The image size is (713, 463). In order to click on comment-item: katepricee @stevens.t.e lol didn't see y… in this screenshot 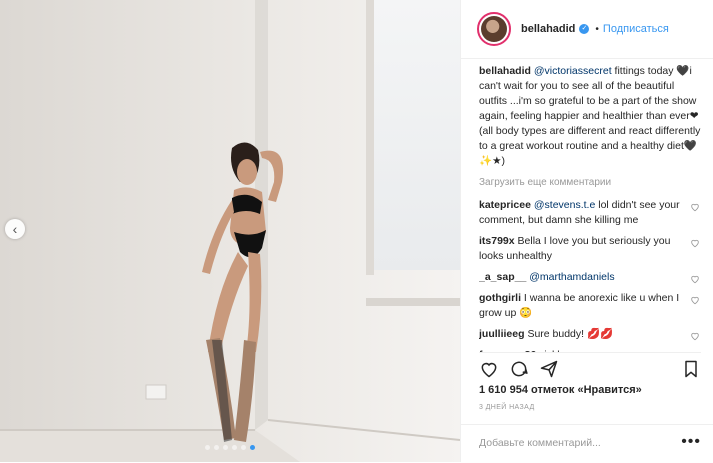, I will do `click(591, 213)`.